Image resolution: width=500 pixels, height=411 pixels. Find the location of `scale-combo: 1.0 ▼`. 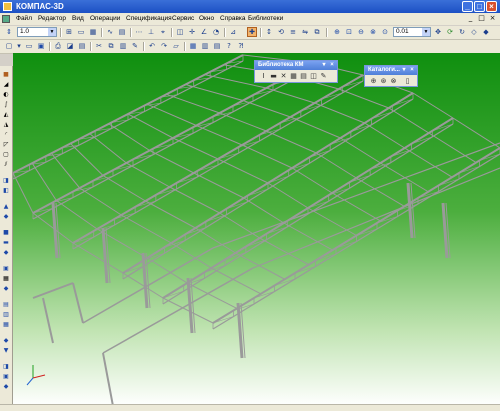

scale-combo: 1.0 ▼ is located at coordinates (37, 32).